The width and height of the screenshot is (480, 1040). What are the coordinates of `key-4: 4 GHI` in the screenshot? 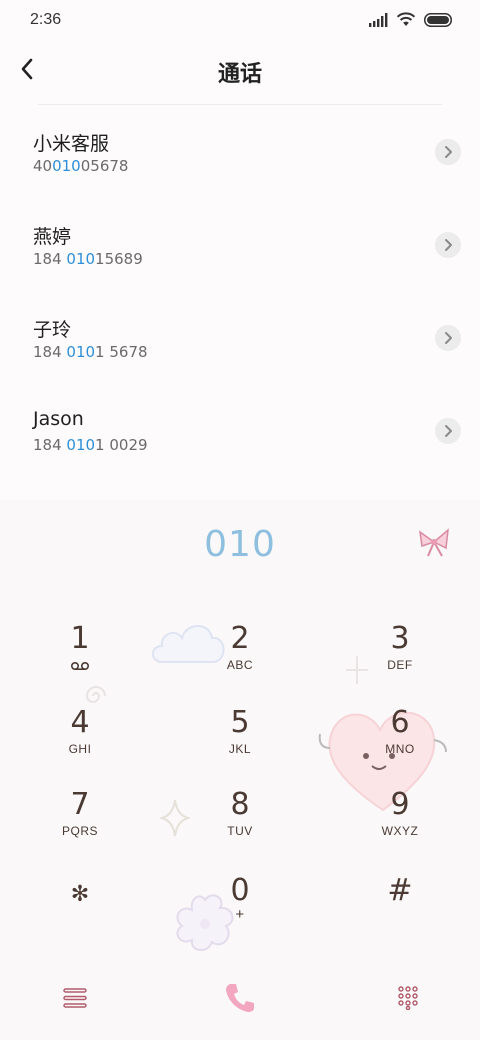 It's located at (80, 741).